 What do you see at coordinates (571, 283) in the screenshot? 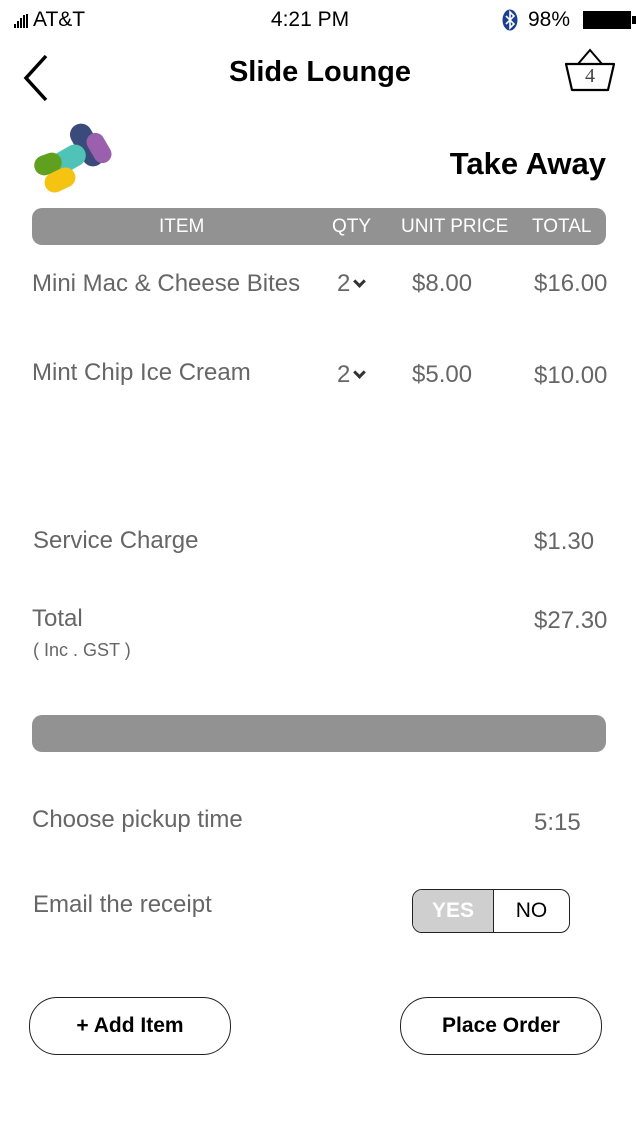
I see `line-total: $16.00` at bounding box center [571, 283].